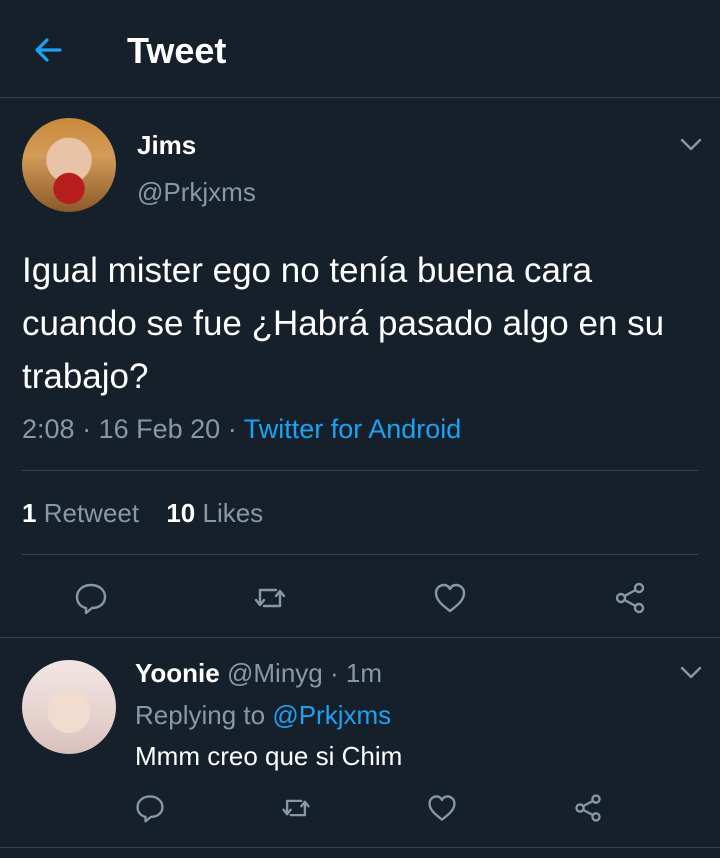 Image resolution: width=720 pixels, height=858 pixels. I want to click on tweet-time: 2:08, so click(48, 429).